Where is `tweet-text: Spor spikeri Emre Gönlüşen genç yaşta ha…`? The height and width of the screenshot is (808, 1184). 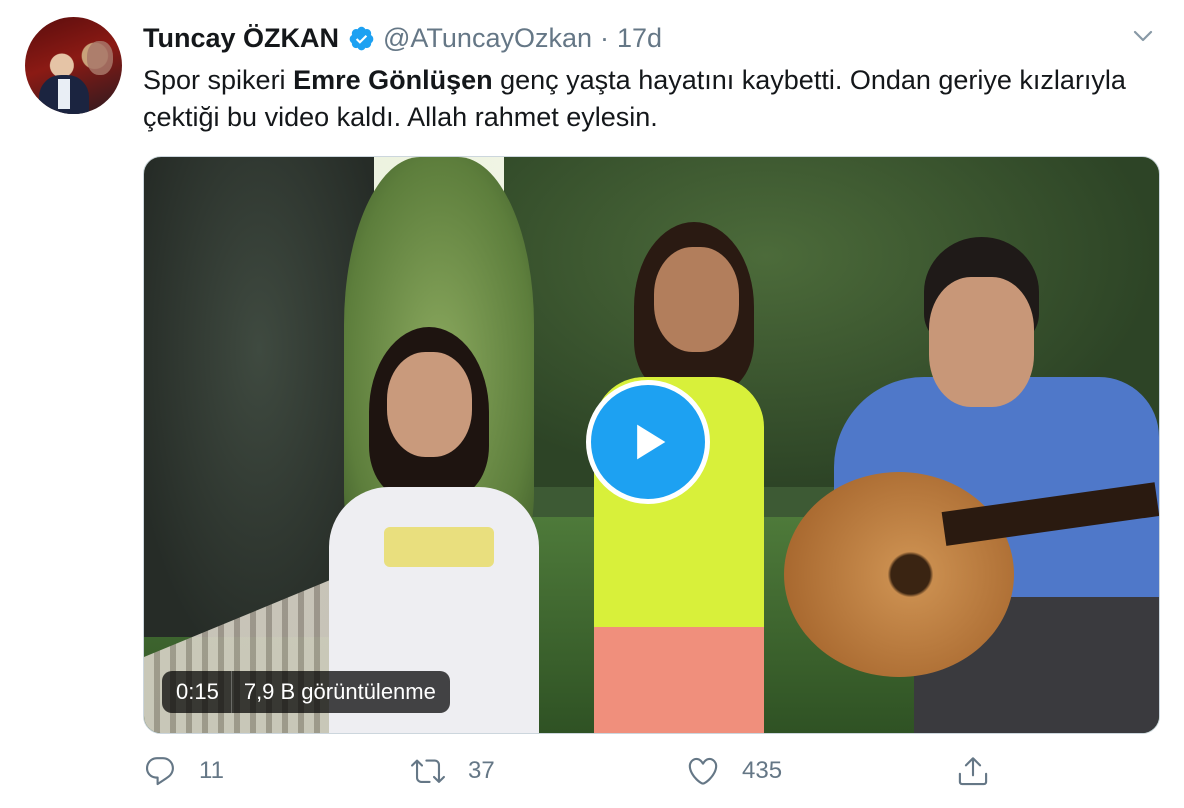 tweet-text: Spor spikeri Emre Gönlüşen genç yaşta ha… is located at coordinates (648, 99).